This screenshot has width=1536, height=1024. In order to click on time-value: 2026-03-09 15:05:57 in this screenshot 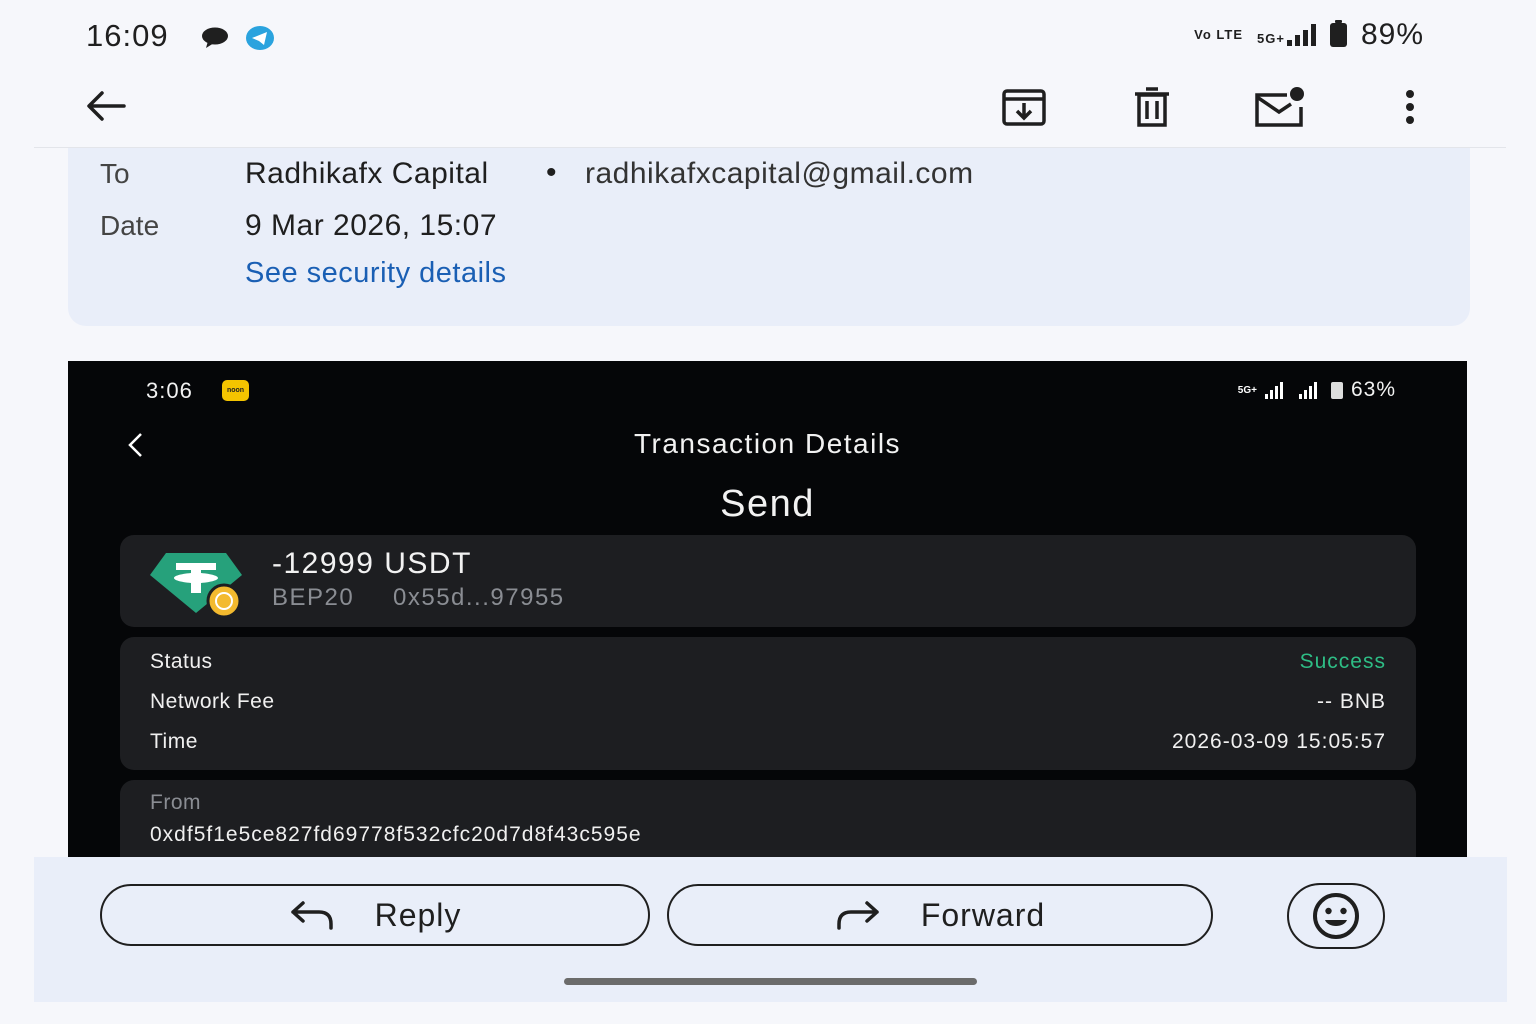, I will do `click(1279, 741)`.